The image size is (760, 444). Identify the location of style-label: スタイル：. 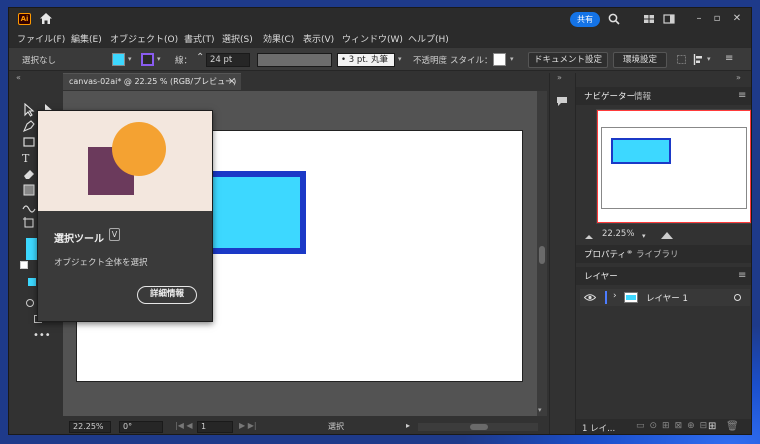
(471, 61).